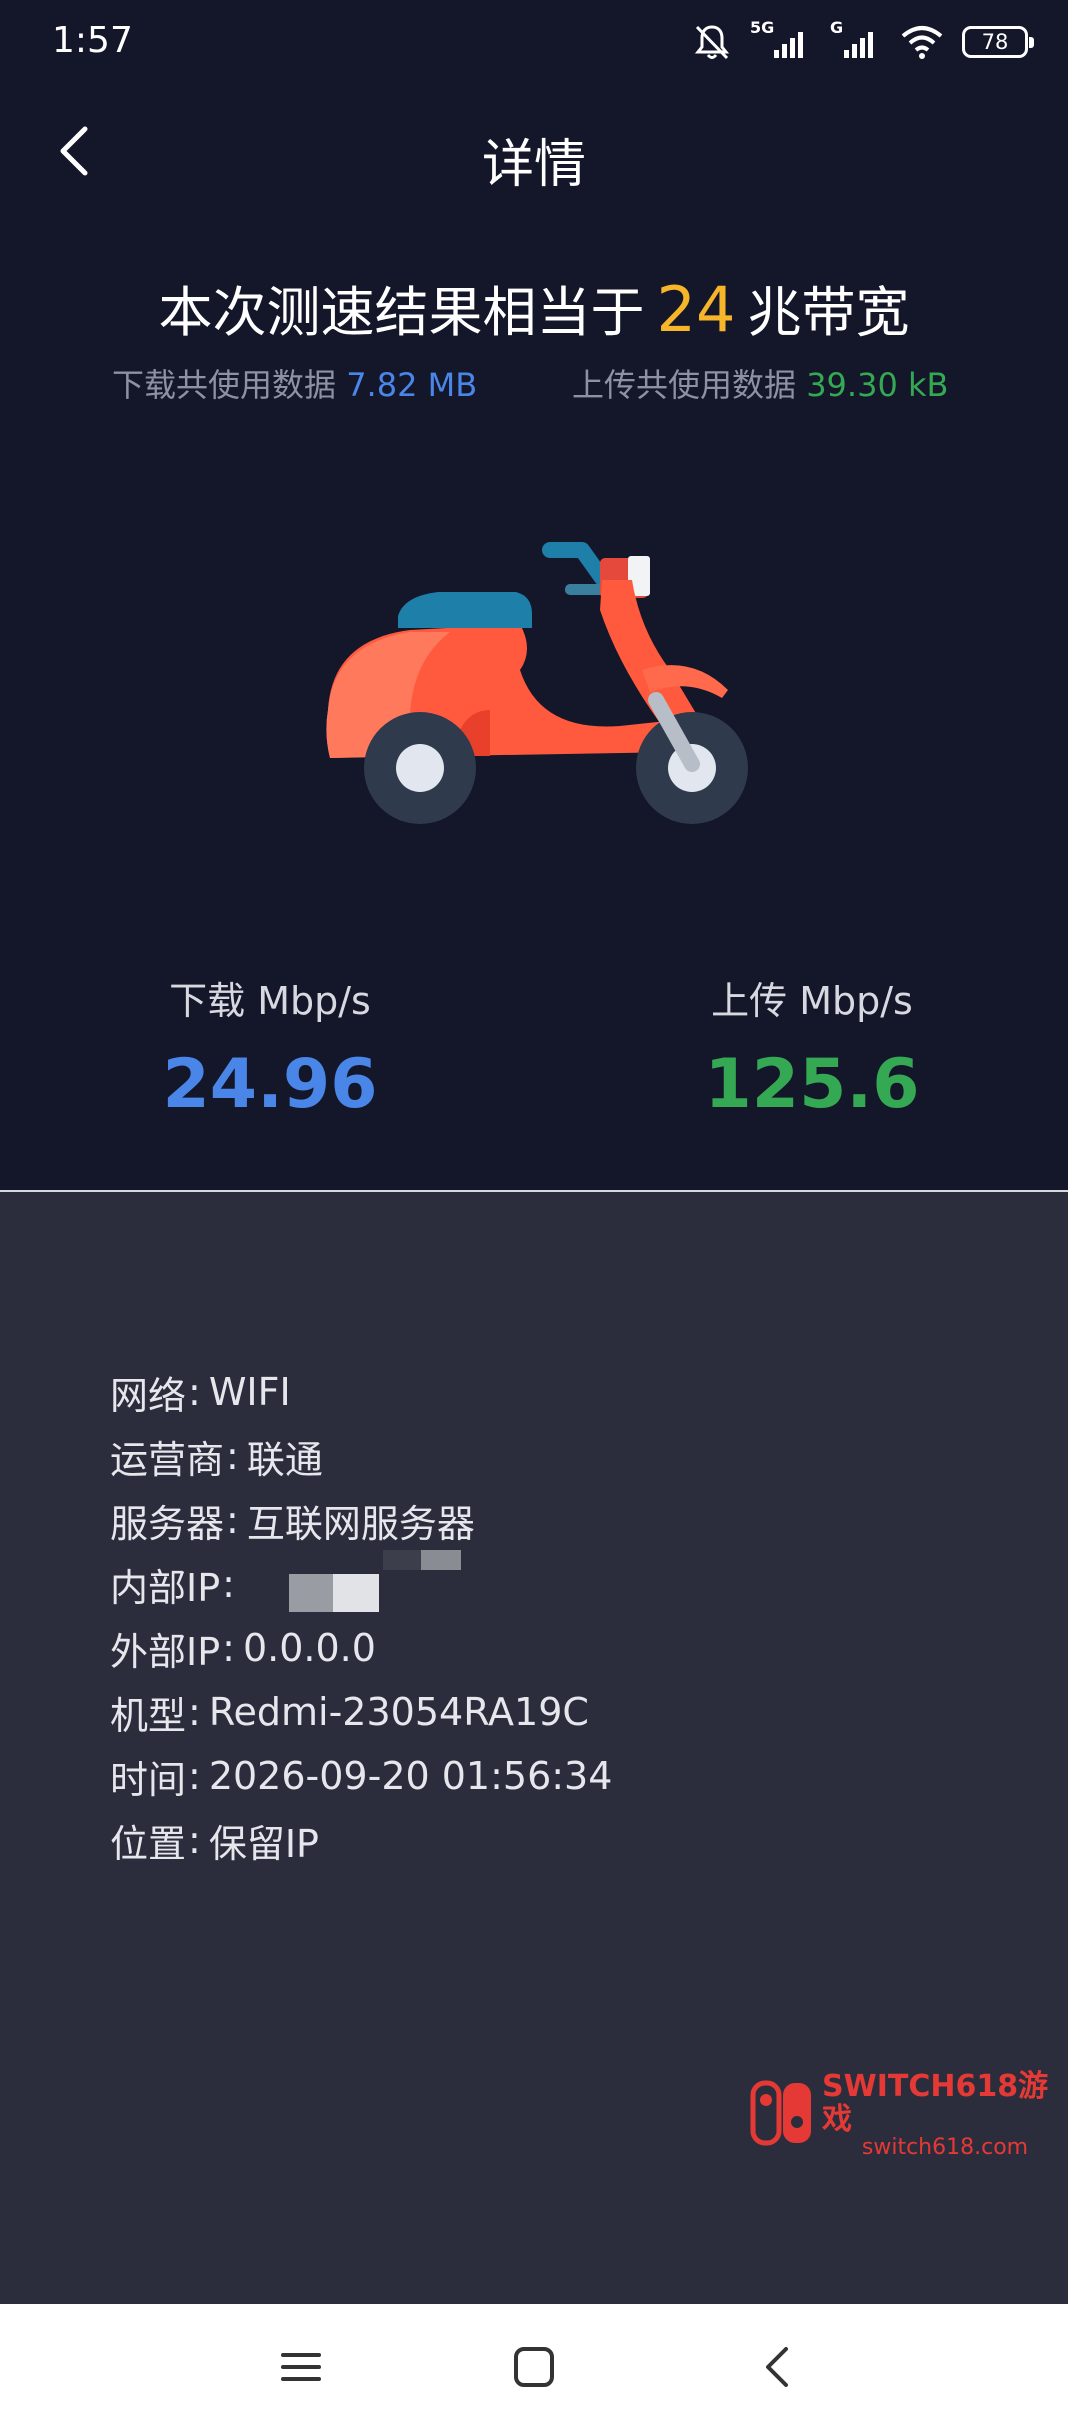 This screenshot has height=2434, width=1068. What do you see at coordinates (684, 385) in the screenshot?
I see `upload-usage-label: 上传共使用数据` at bounding box center [684, 385].